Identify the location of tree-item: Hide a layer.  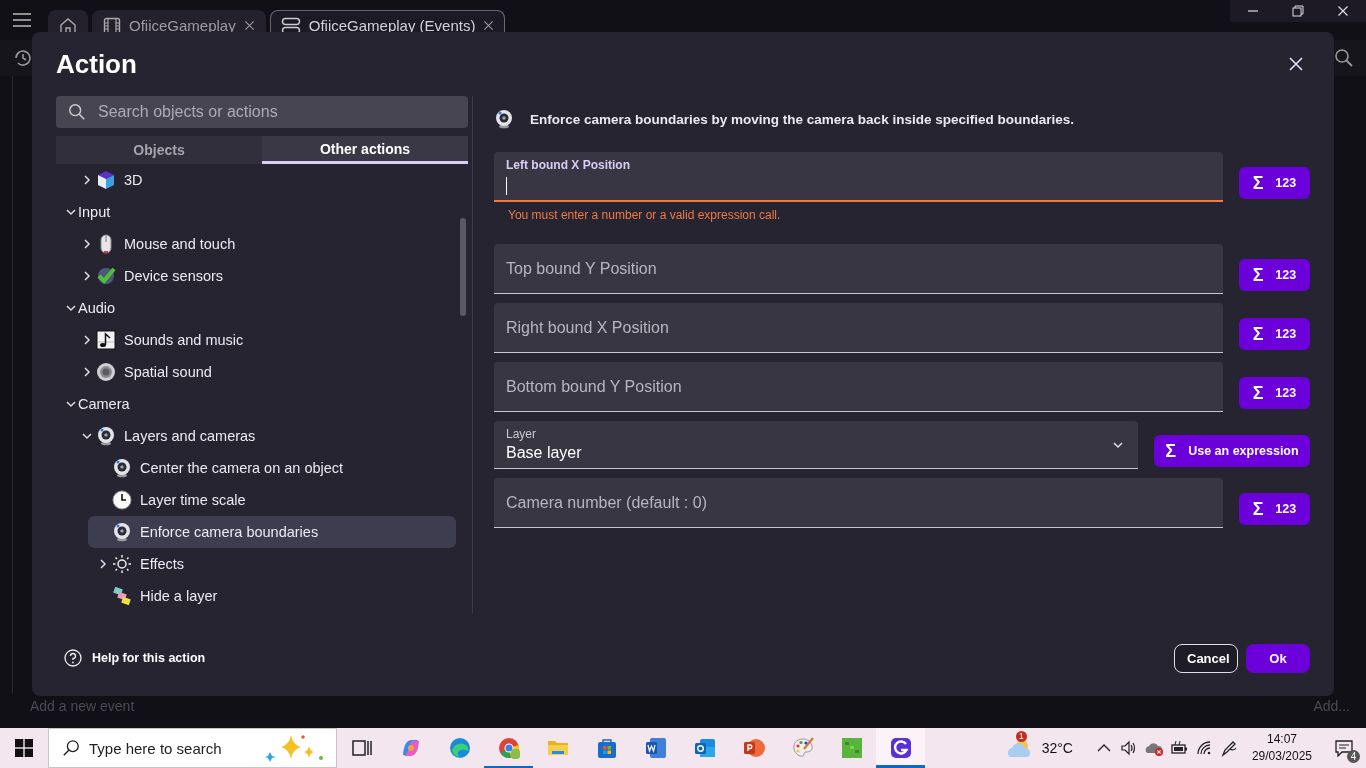
(272, 596).